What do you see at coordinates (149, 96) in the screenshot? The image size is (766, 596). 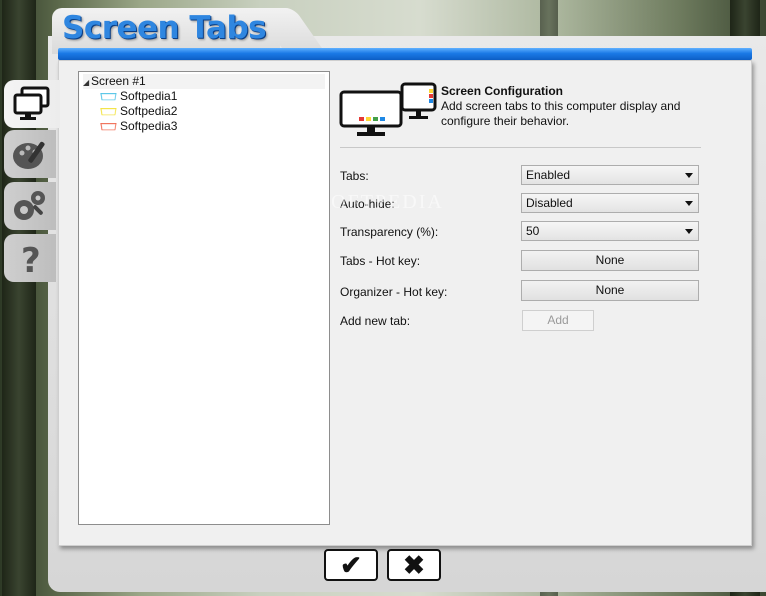 I see `tree-item-label: Softpedia1` at bounding box center [149, 96].